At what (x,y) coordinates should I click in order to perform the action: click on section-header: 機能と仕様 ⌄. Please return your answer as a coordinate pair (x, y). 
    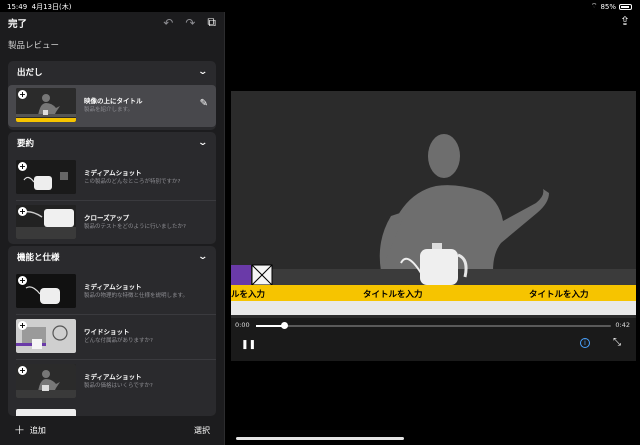
    Looking at the image, I should click on (112, 257).